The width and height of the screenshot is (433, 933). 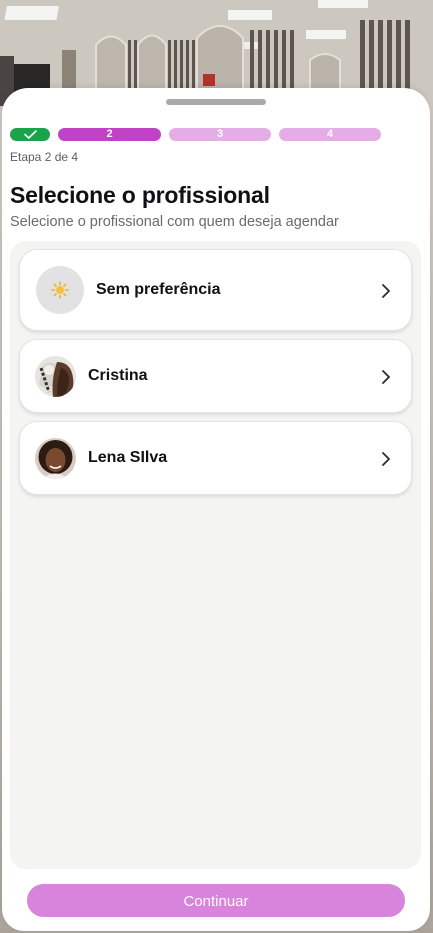 I want to click on professional-name: Cristina, so click(x=118, y=375).